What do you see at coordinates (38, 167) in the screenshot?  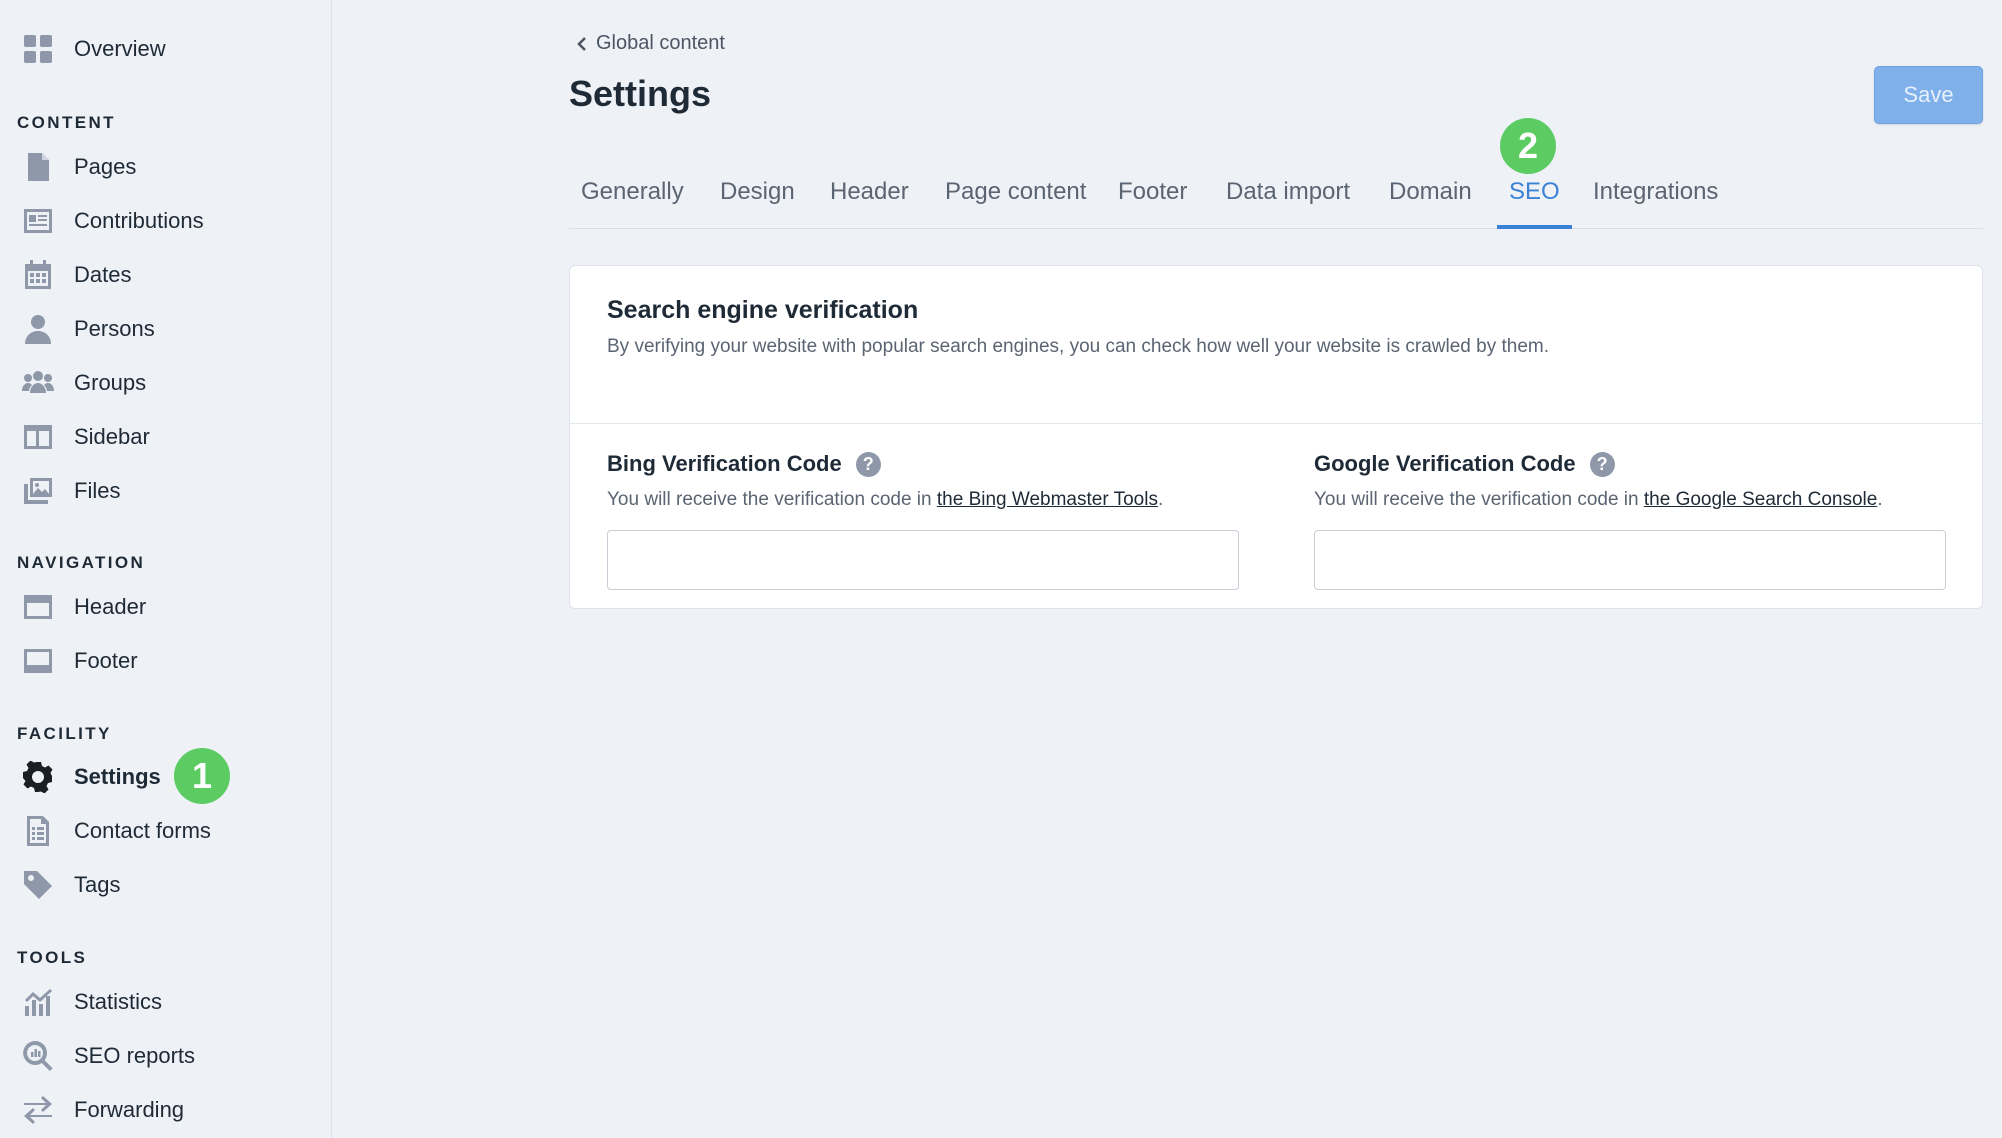 I see `page-icon` at bounding box center [38, 167].